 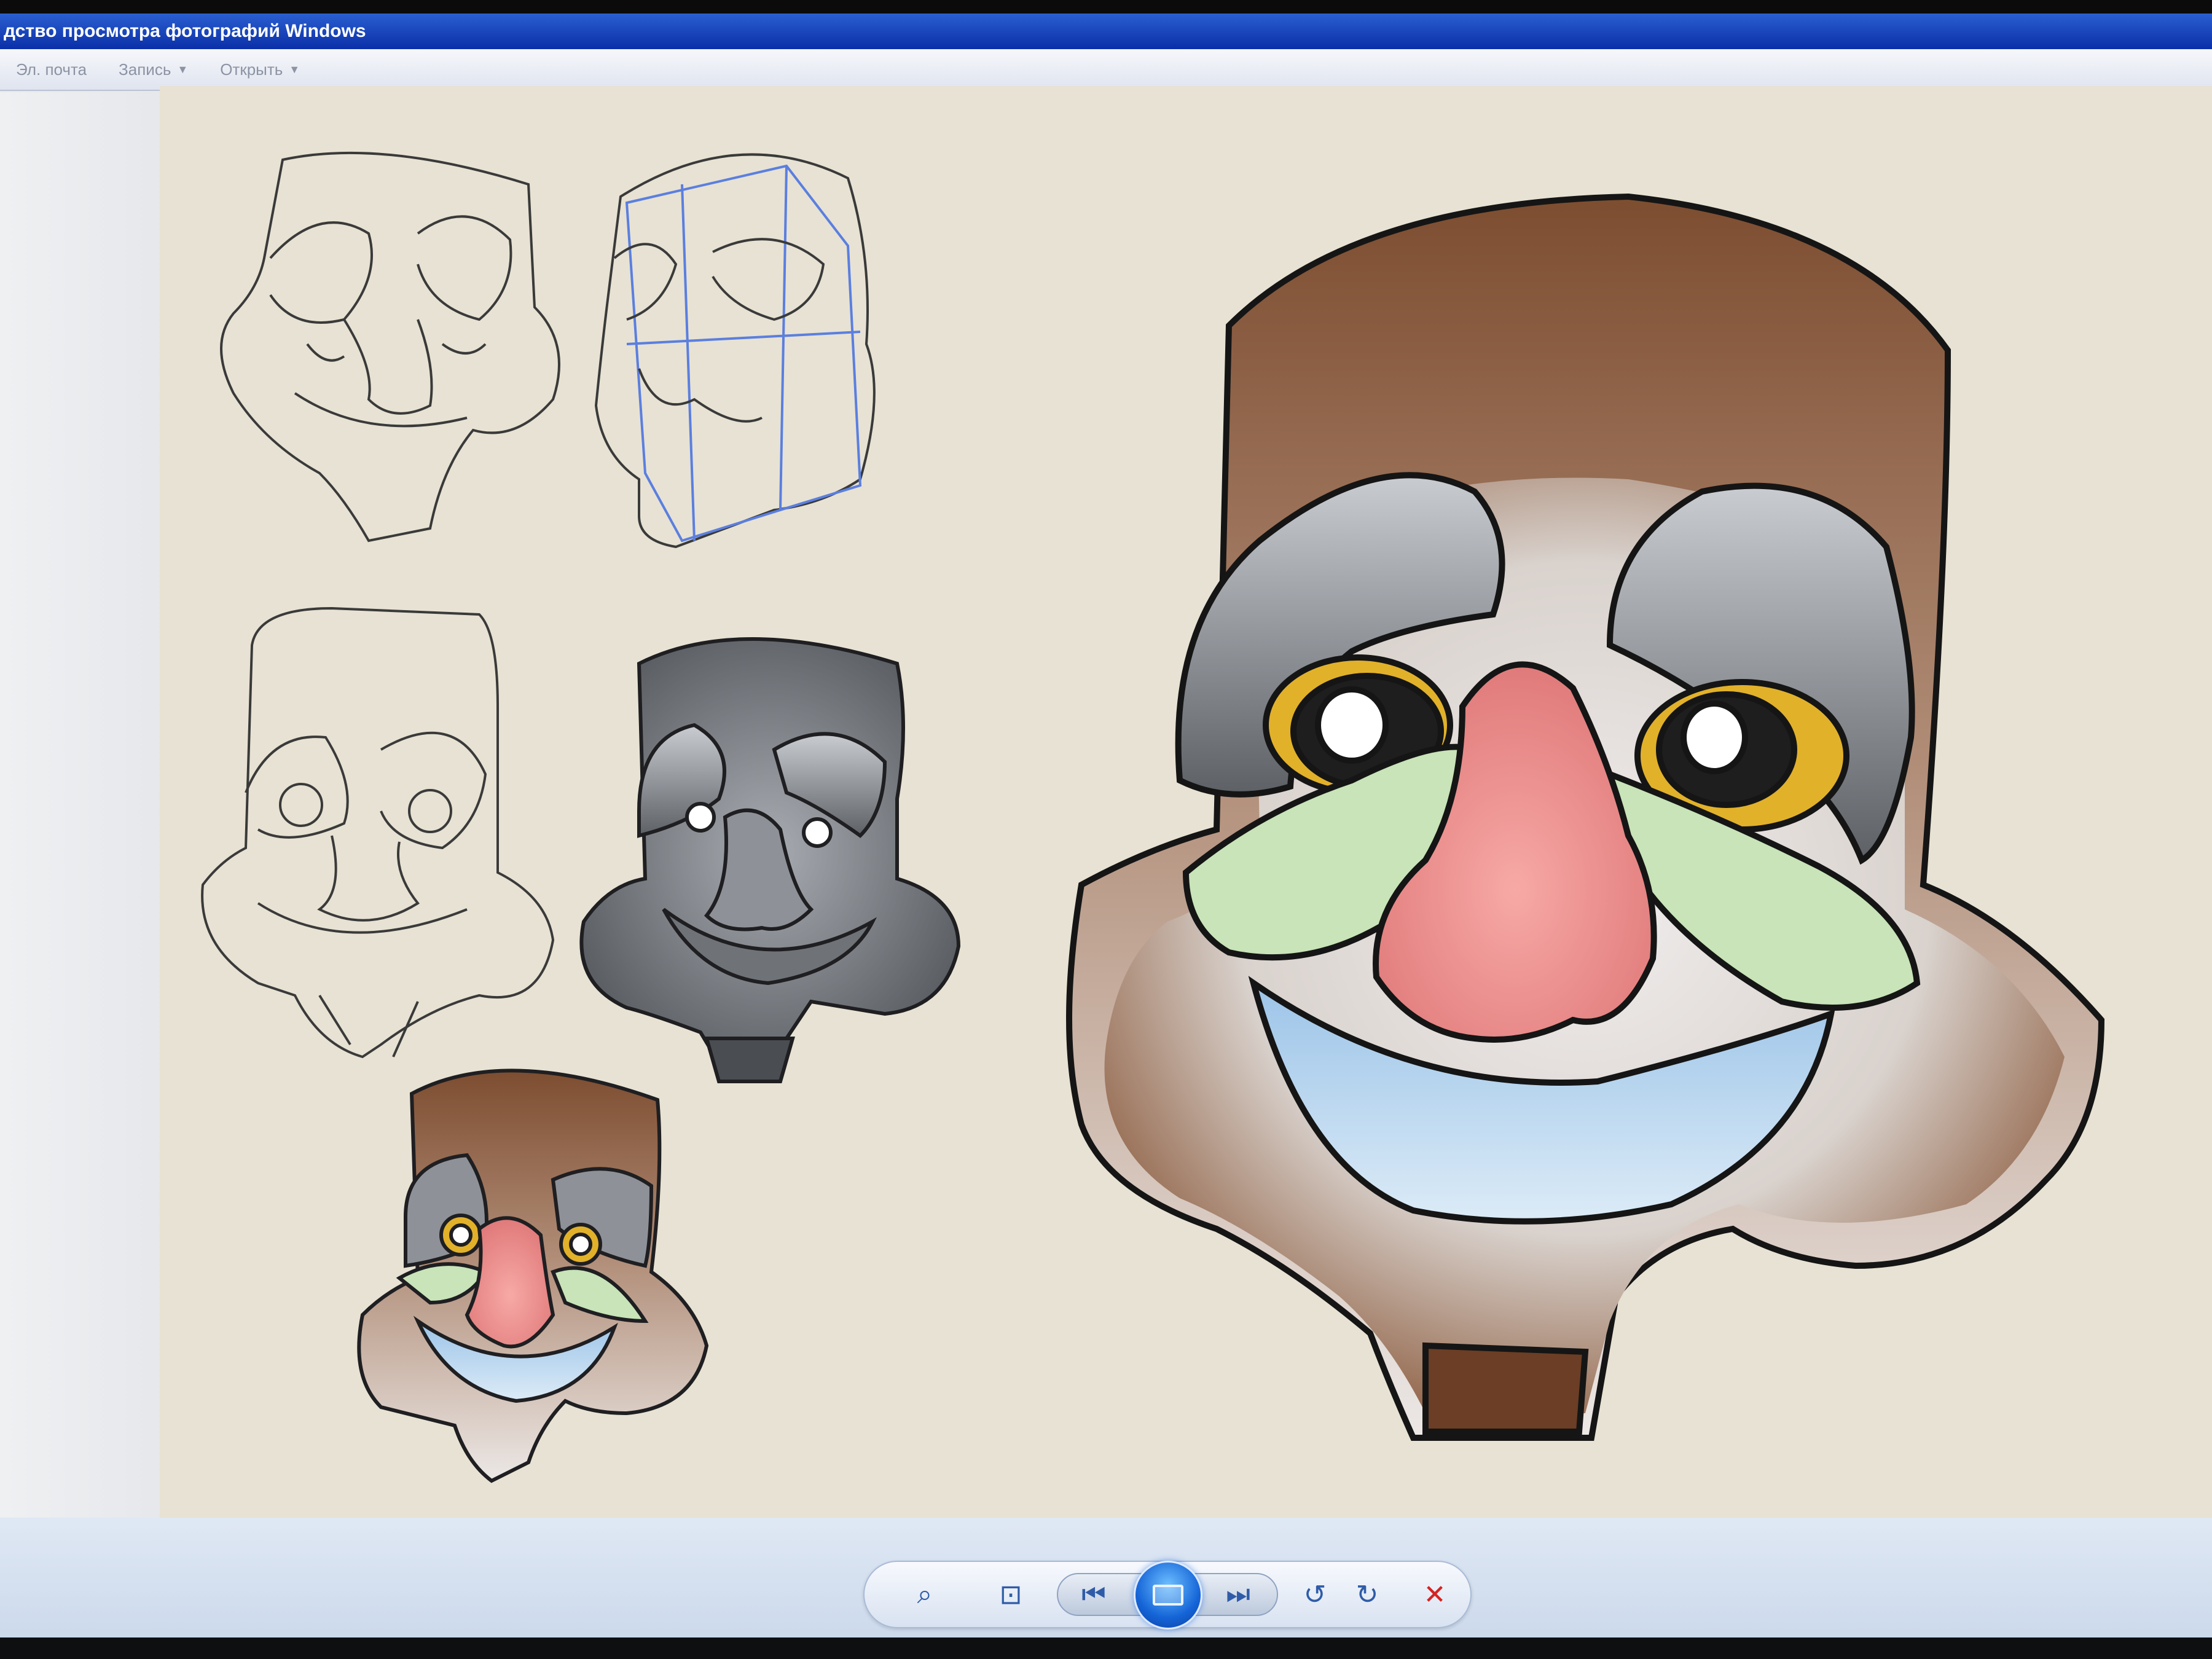 I want to click on slideshow-icon, so click(x=1168, y=1595).